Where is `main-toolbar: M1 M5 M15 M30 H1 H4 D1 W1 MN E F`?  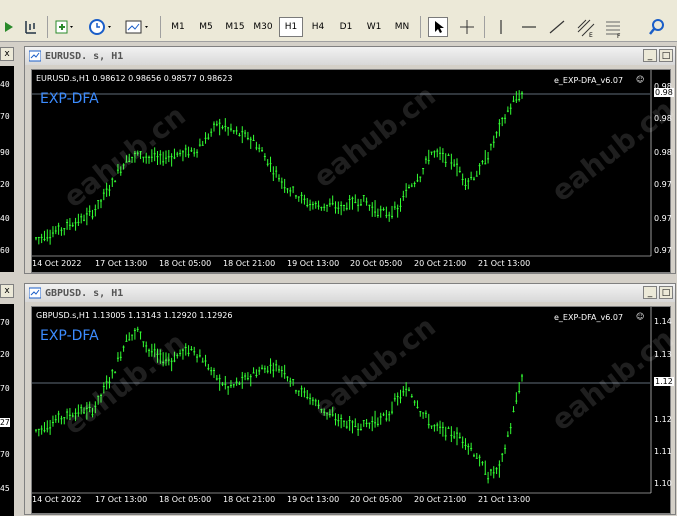
main-toolbar: M1 M5 M15 M30 H1 H4 D1 W1 MN E F is located at coordinates (338, 21).